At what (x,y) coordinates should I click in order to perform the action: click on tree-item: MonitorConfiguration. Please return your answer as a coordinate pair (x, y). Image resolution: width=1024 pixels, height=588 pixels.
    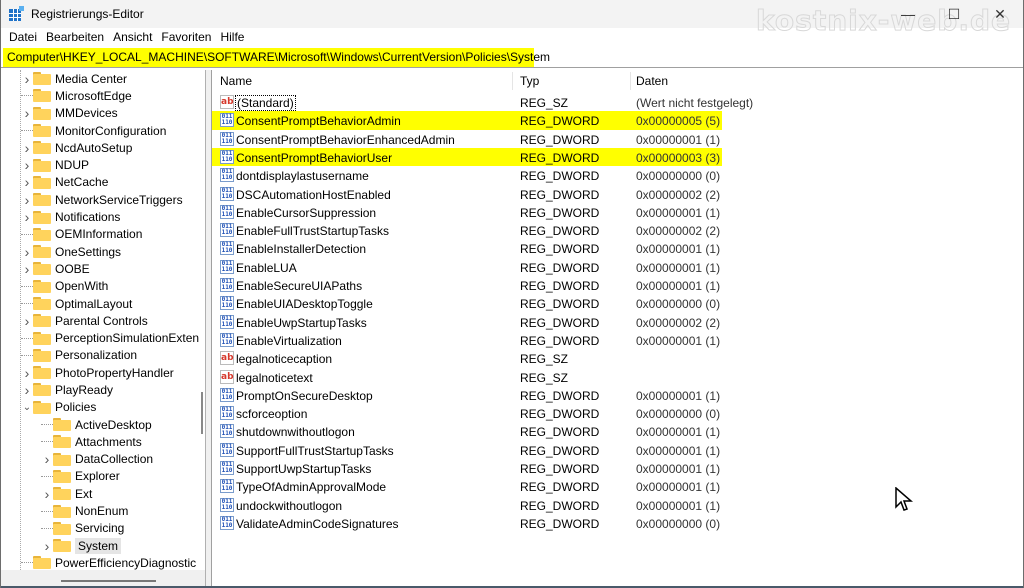
    Looking at the image, I should click on (100, 130).